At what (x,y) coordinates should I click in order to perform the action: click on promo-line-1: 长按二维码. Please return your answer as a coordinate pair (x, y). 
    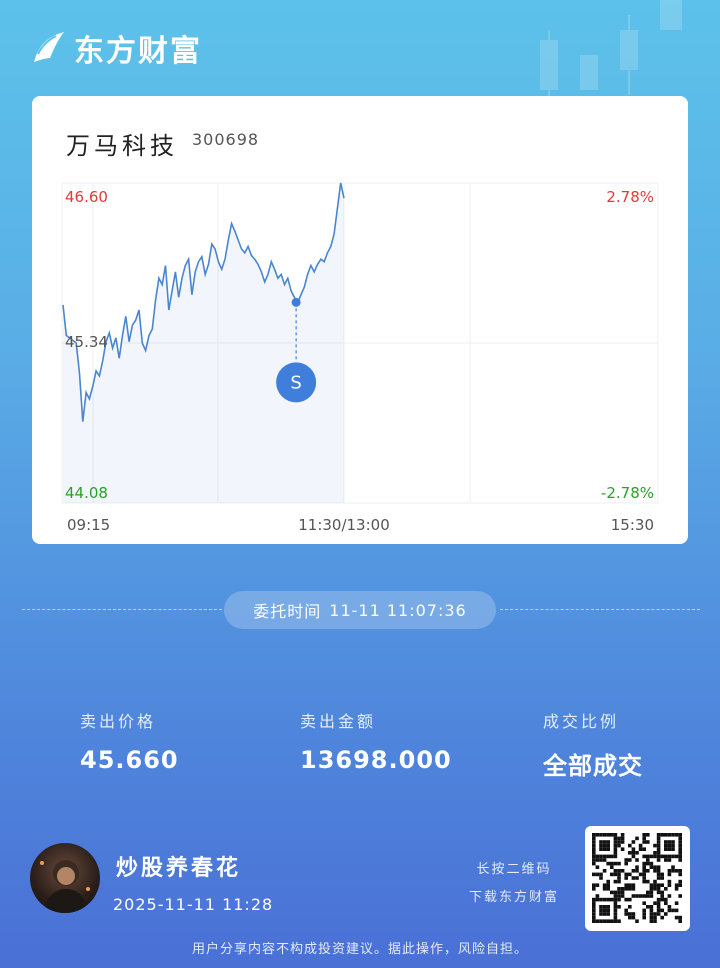
    Looking at the image, I should click on (514, 869).